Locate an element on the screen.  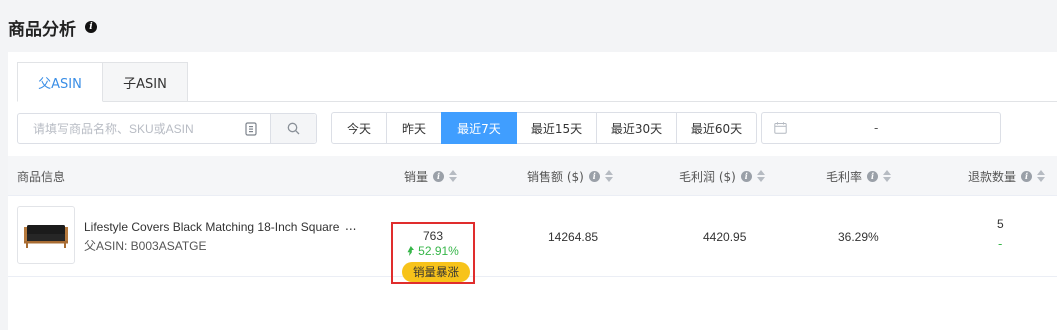
growth-arrow-icon is located at coordinates (411, 251).